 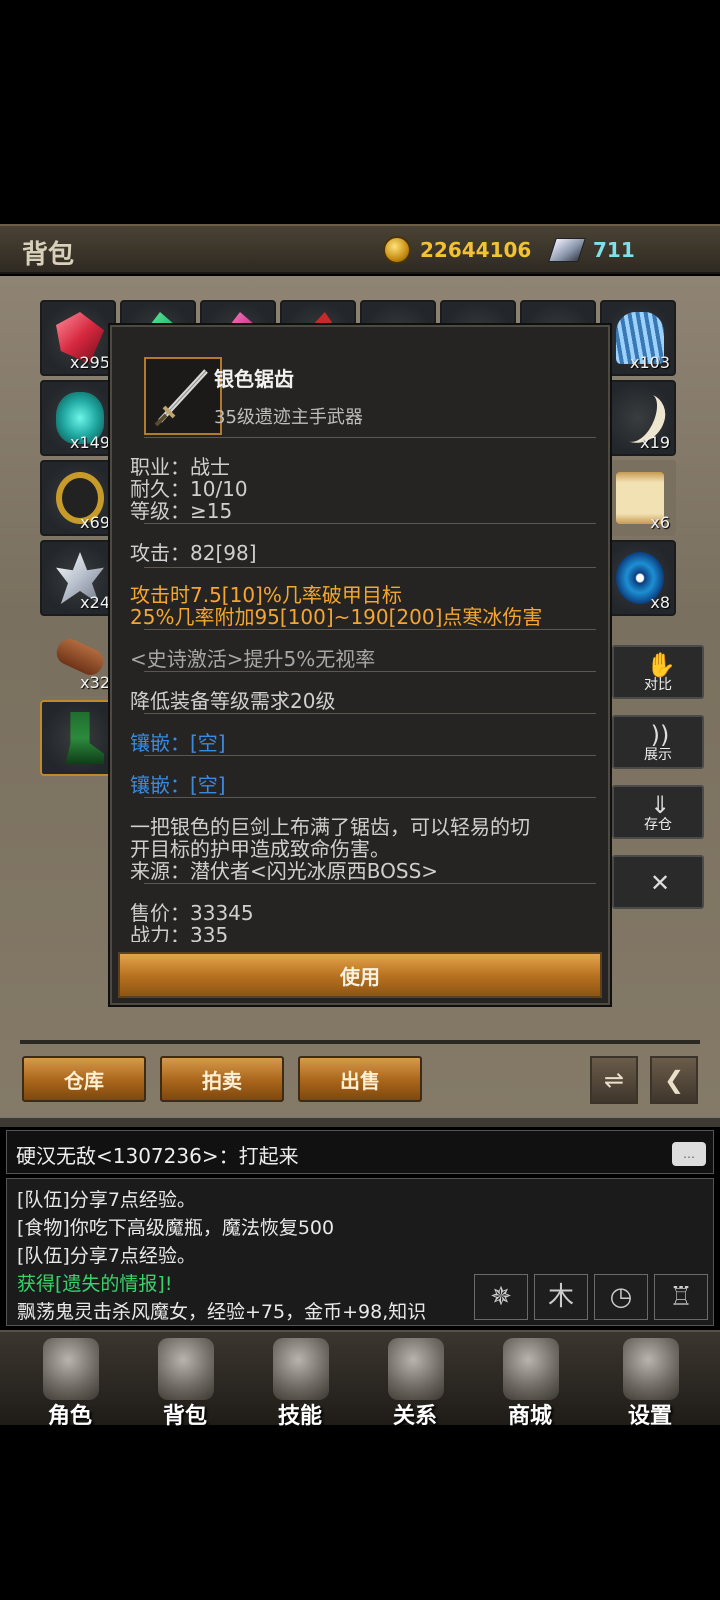 I want to click on sort-icon: ⇌, so click(x=614, y=1080).